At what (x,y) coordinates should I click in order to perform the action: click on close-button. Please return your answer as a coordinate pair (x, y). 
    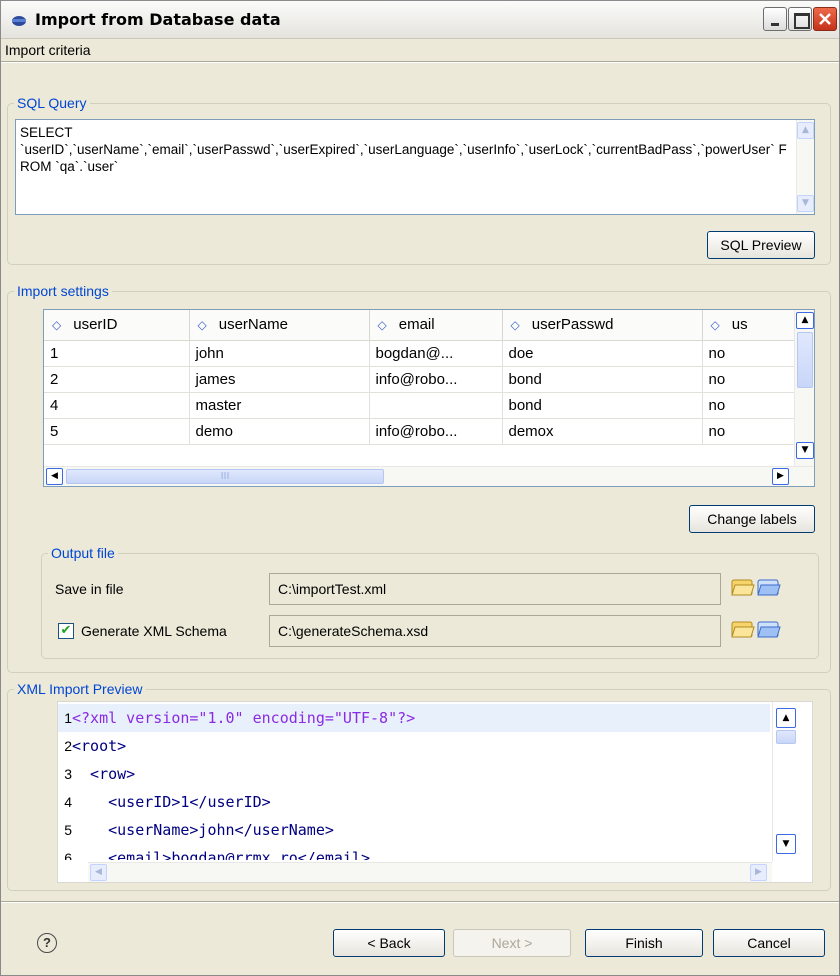
    Looking at the image, I should click on (825, 19).